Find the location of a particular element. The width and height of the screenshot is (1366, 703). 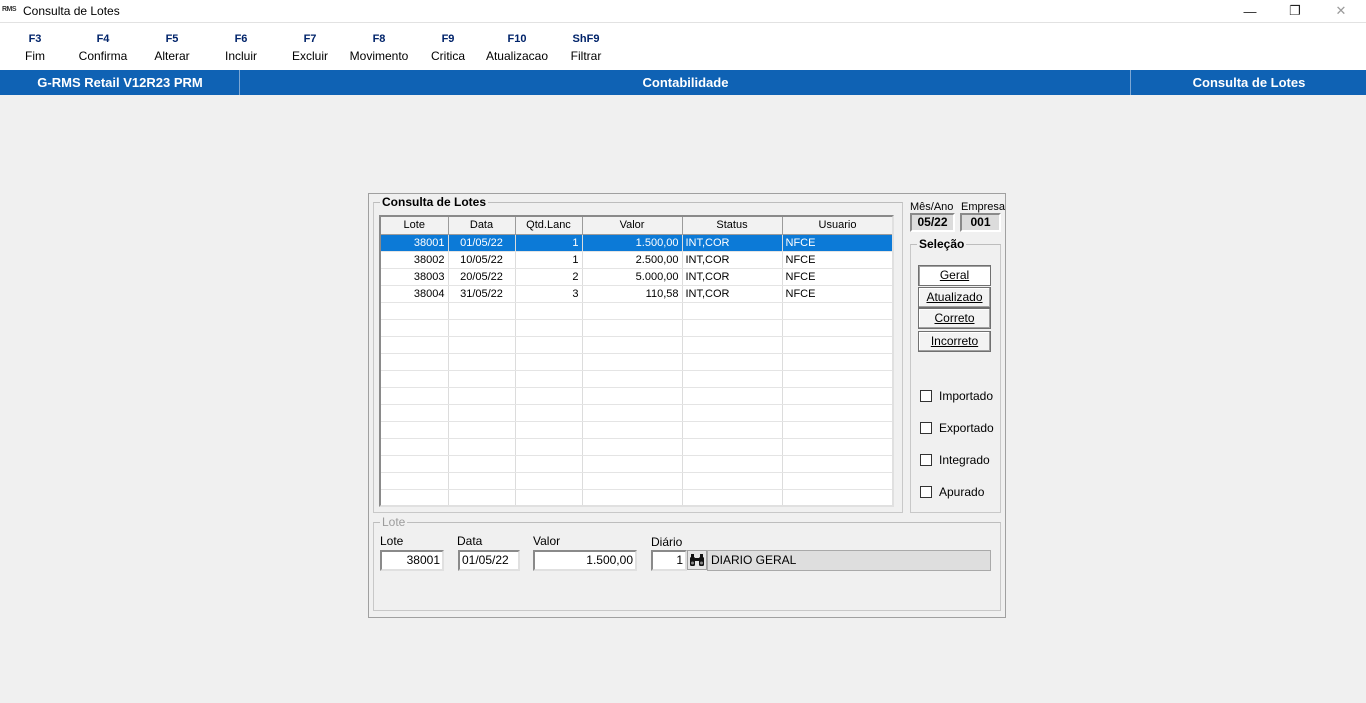

exportado-checkbox: Exportado is located at coordinates (957, 428).